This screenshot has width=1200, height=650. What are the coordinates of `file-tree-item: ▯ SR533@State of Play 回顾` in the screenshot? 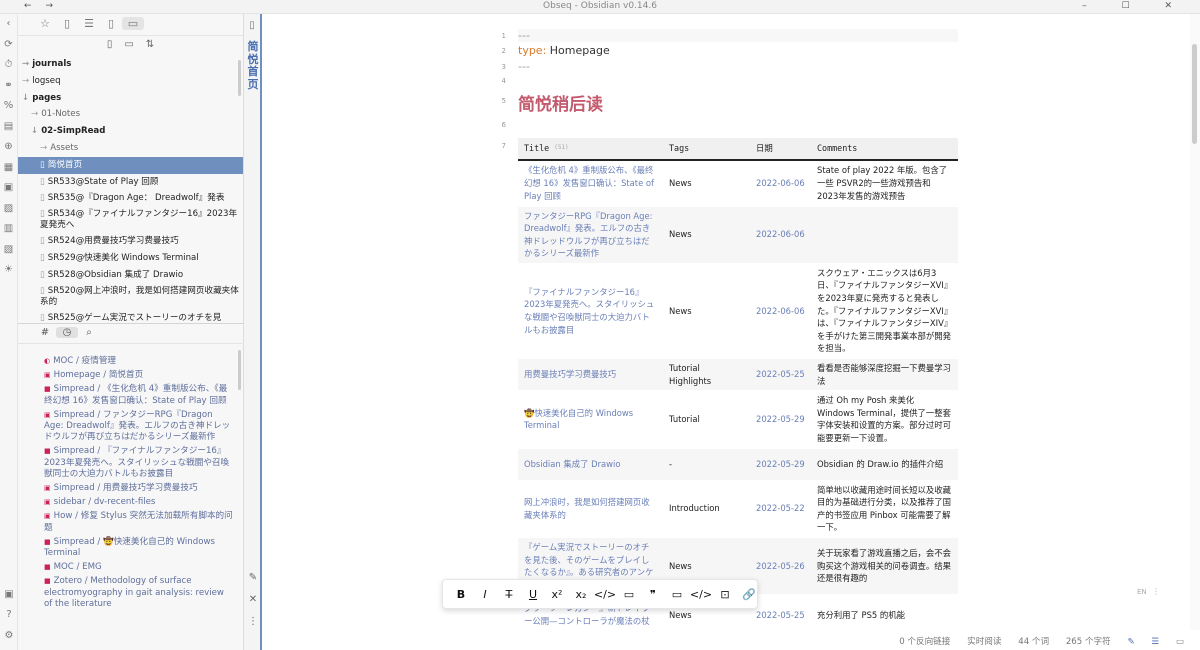 It's located at (130, 182).